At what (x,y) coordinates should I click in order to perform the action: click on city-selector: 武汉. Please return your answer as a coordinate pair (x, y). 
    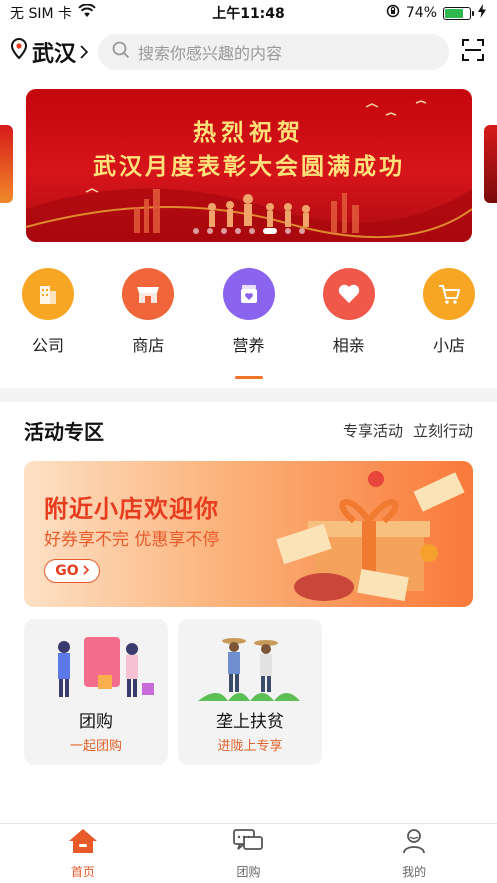
    Looking at the image, I should click on (49, 52).